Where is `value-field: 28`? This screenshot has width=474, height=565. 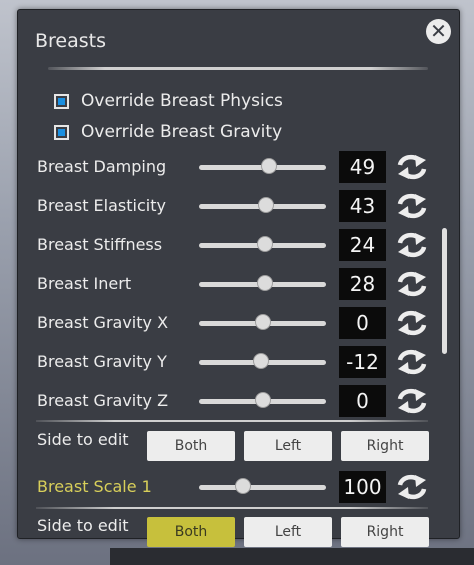 value-field: 28 is located at coordinates (362, 284).